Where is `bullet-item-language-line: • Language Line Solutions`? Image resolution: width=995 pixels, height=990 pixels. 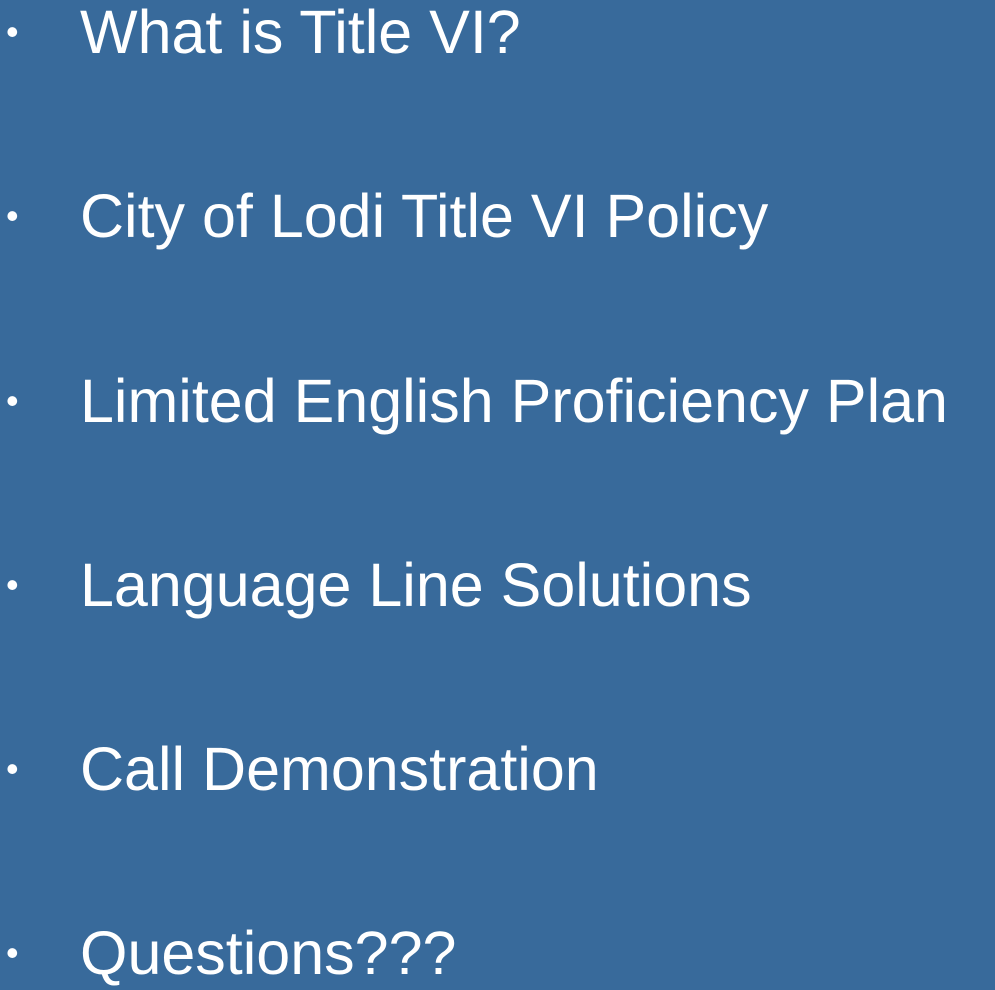
bullet-item-language-line: • Language Line Solutions is located at coordinates (497, 585).